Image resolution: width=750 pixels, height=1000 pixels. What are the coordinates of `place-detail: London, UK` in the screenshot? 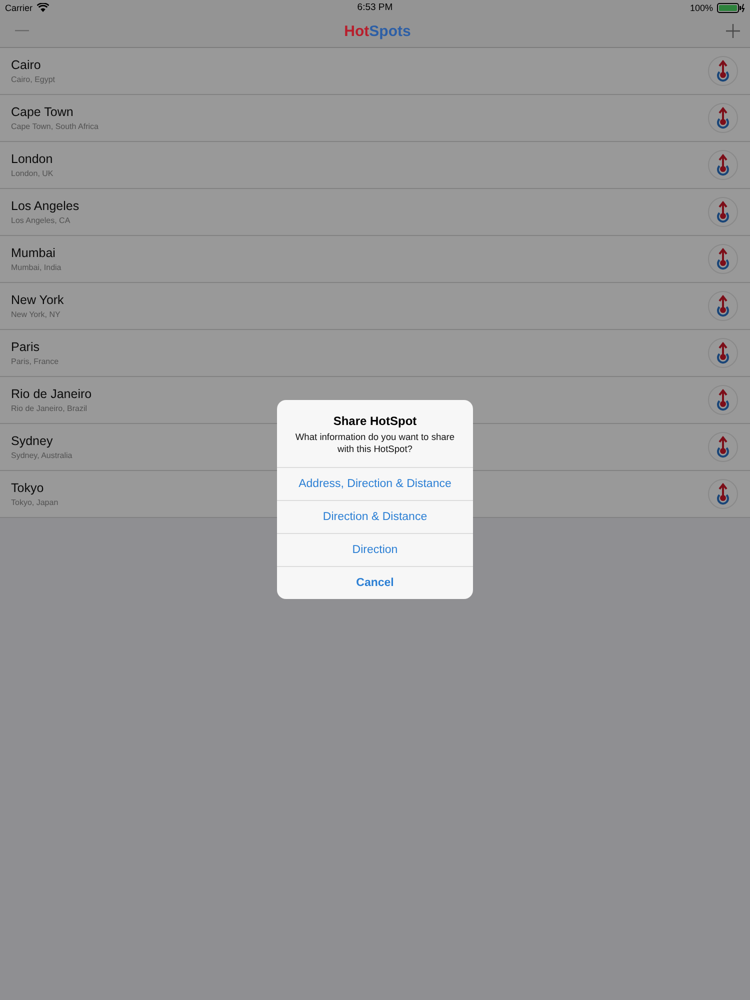 It's located at (32, 173).